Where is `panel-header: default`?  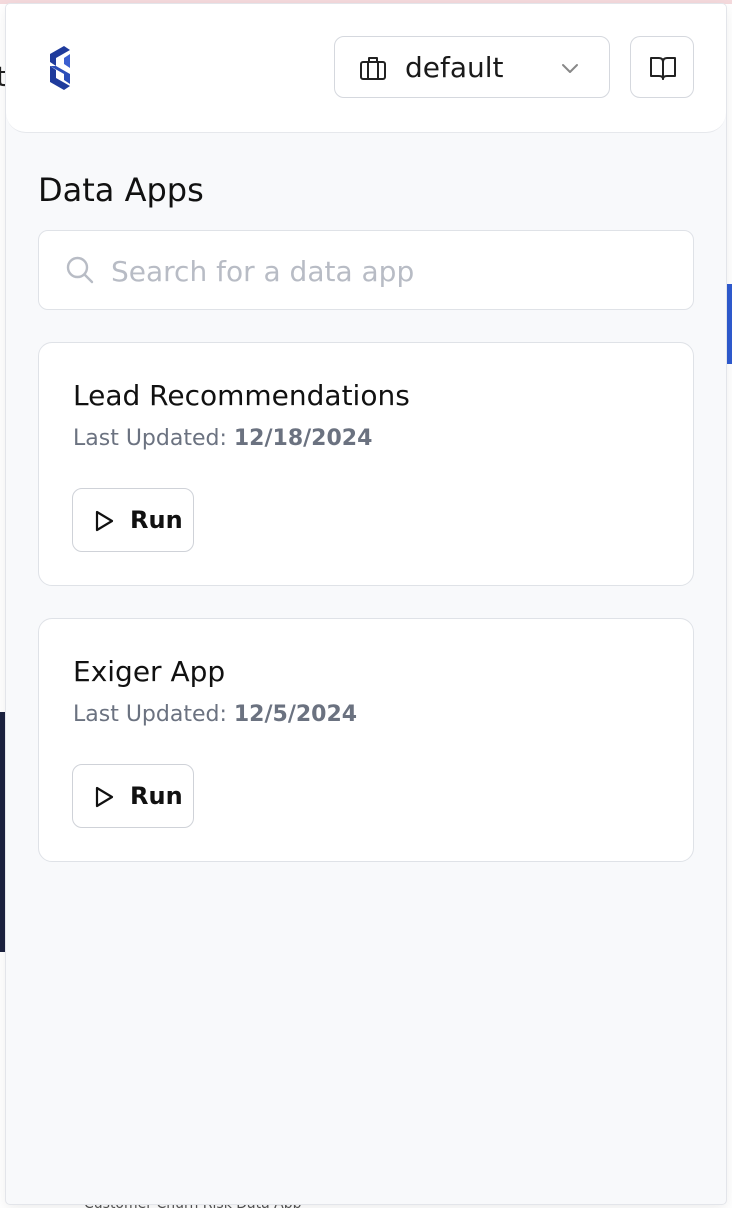 panel-header: default is located at coordinates (366, 68).